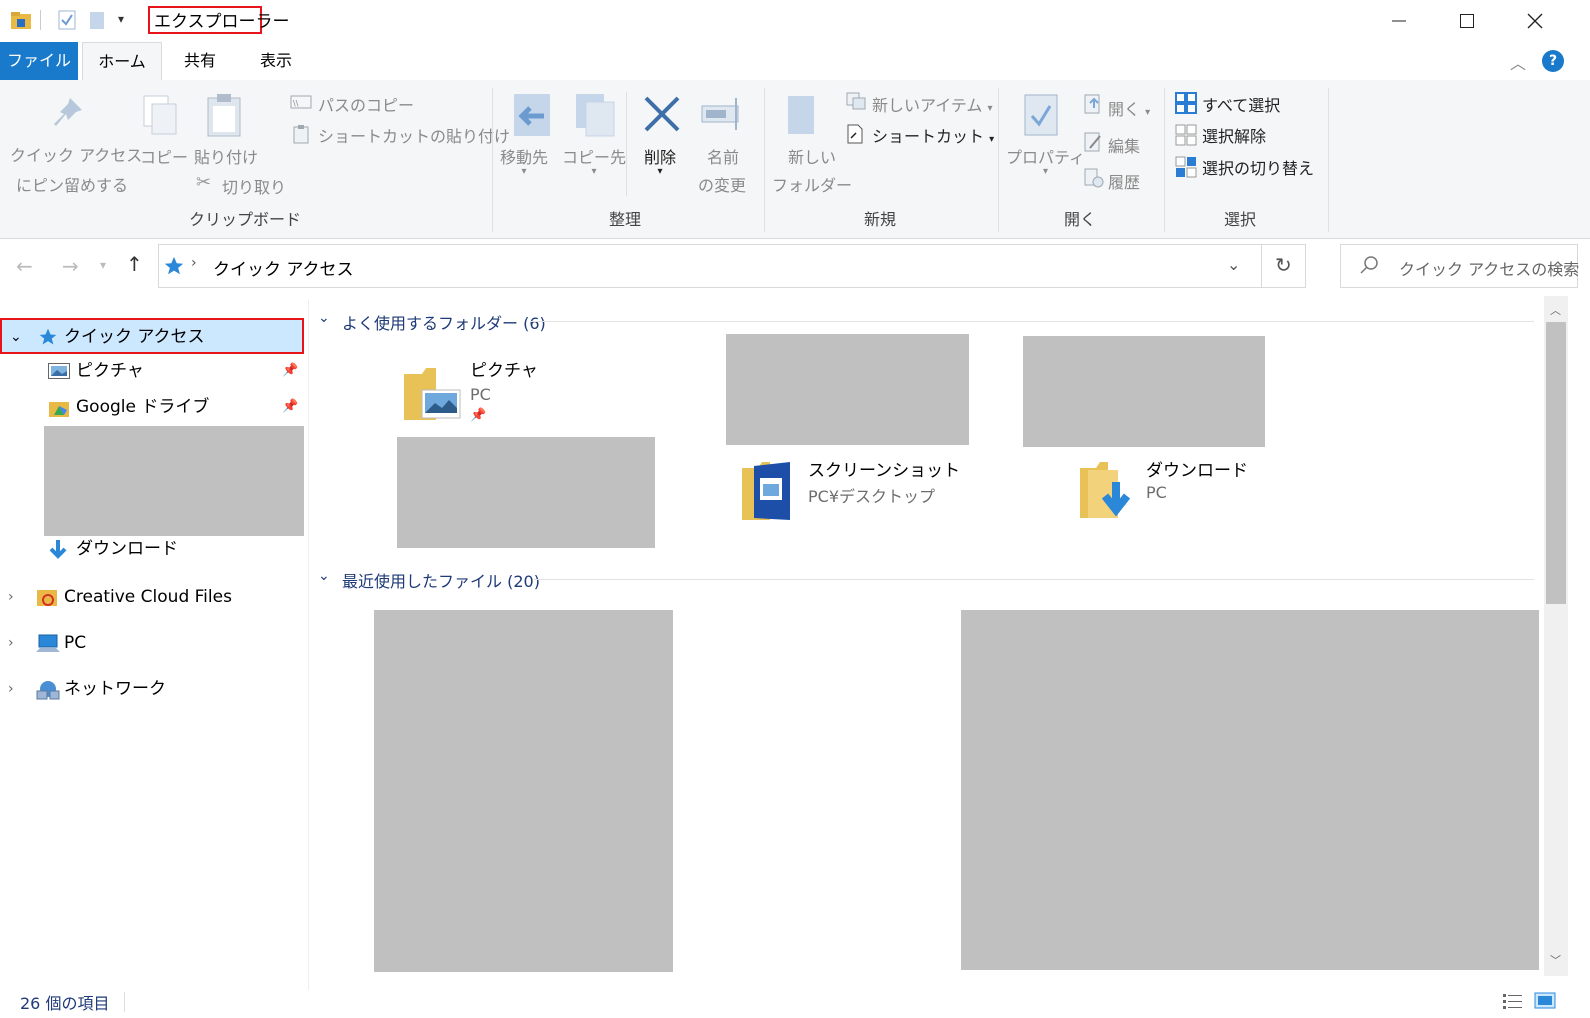 The image size is (1590, 1018). Describe the element at coordinates (24, 266) in the screenshot. I see `back-arrow-icon: ←` at that location.